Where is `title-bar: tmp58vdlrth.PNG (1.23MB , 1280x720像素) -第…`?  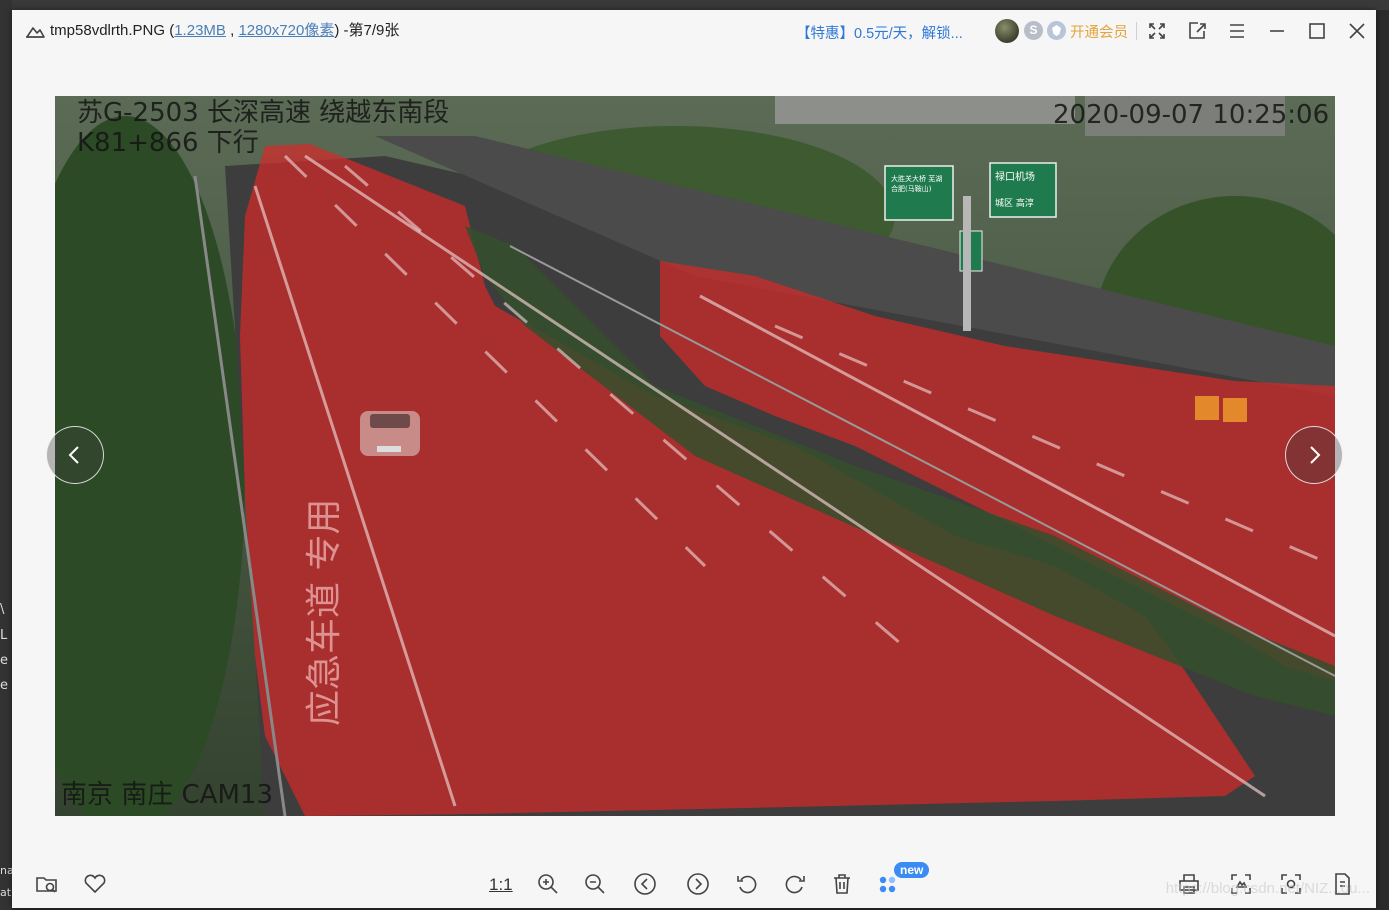
title-bar: tmp58vdlrth.PNG (1.23MB , 1280x720像素) -第… is located at coordinates (694, 31).